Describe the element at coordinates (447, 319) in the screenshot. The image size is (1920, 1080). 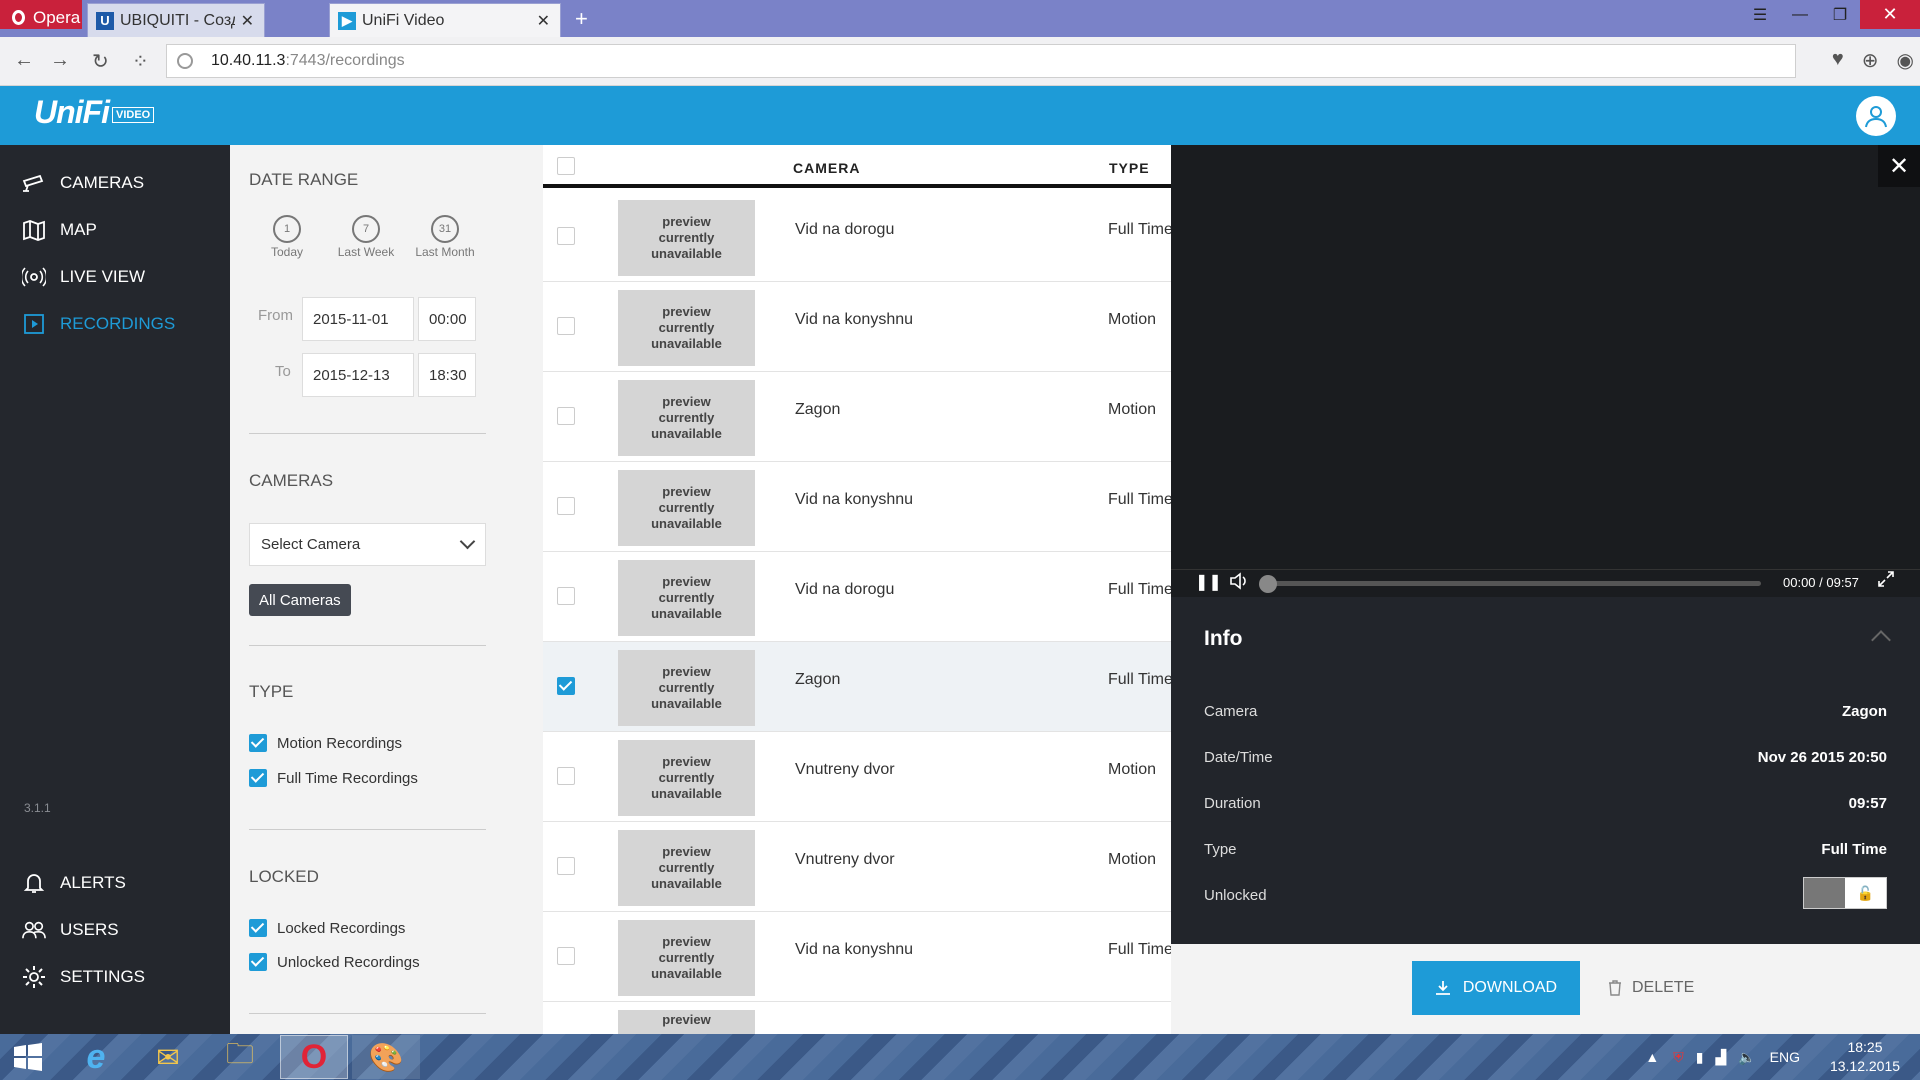
I see `from-time-input: 00:00` at that location.